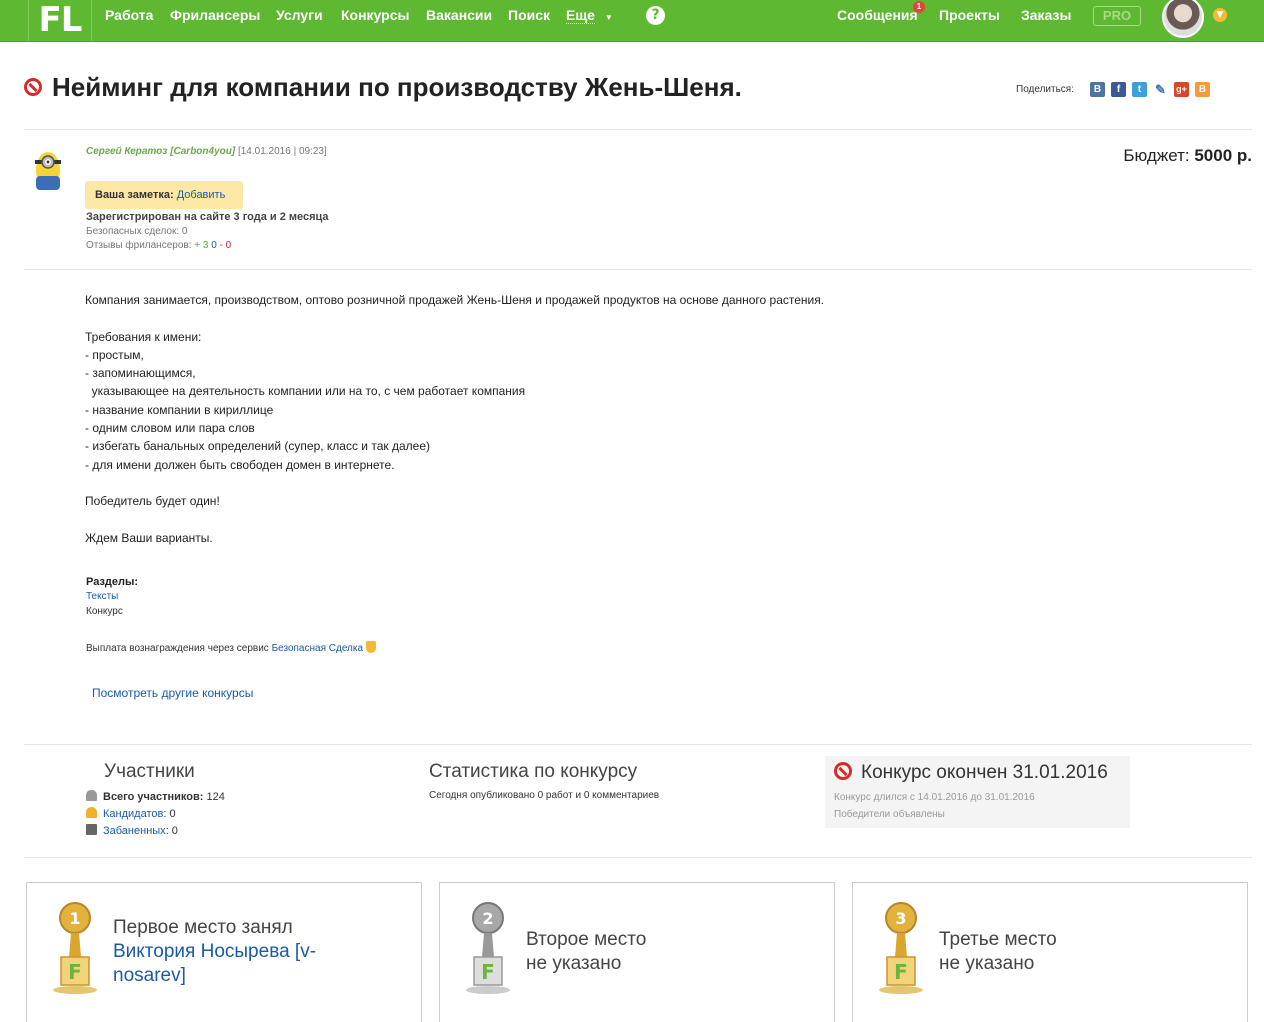 The width and height of the screenshot is (1264, 1022). Describe the element at coordinates (1181, 89) in the screenshot. I see `googleplus-share-icon: g+` at that location.